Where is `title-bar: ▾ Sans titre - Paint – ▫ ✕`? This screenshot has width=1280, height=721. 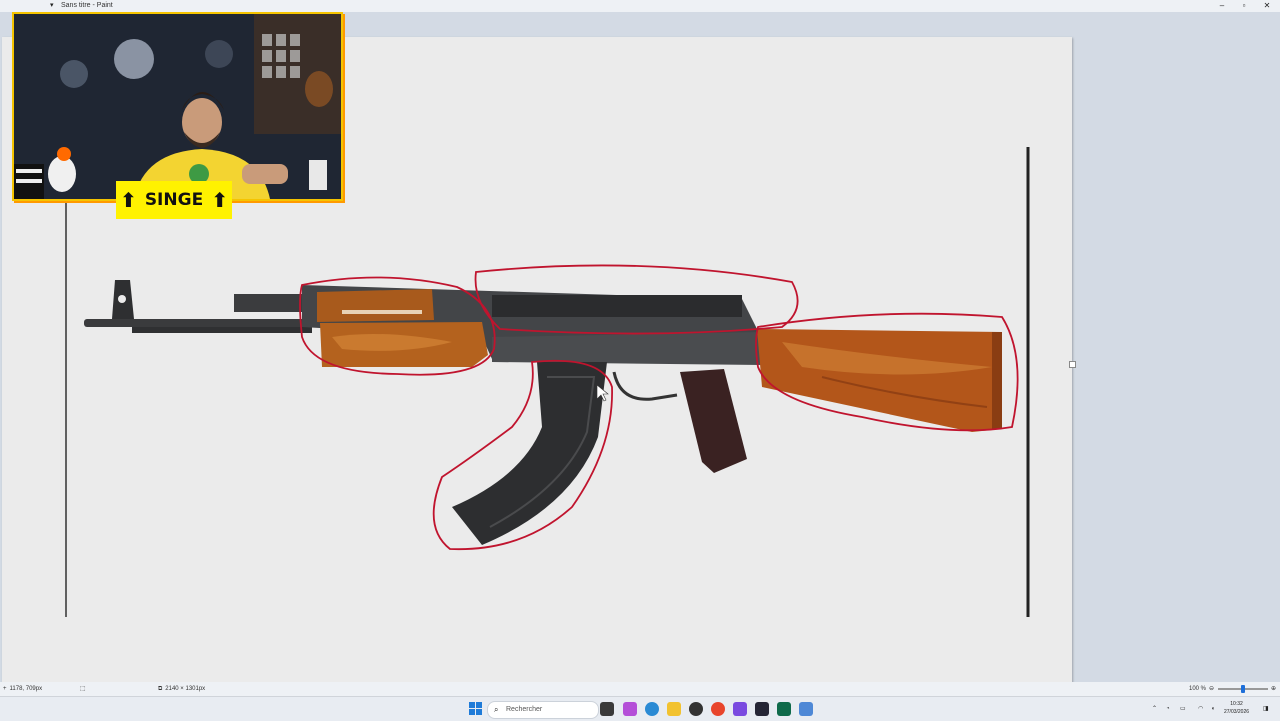
title-bar: ▾ Sans titre - Paint – ▫ ✕ is located at coordinates (640, 6).